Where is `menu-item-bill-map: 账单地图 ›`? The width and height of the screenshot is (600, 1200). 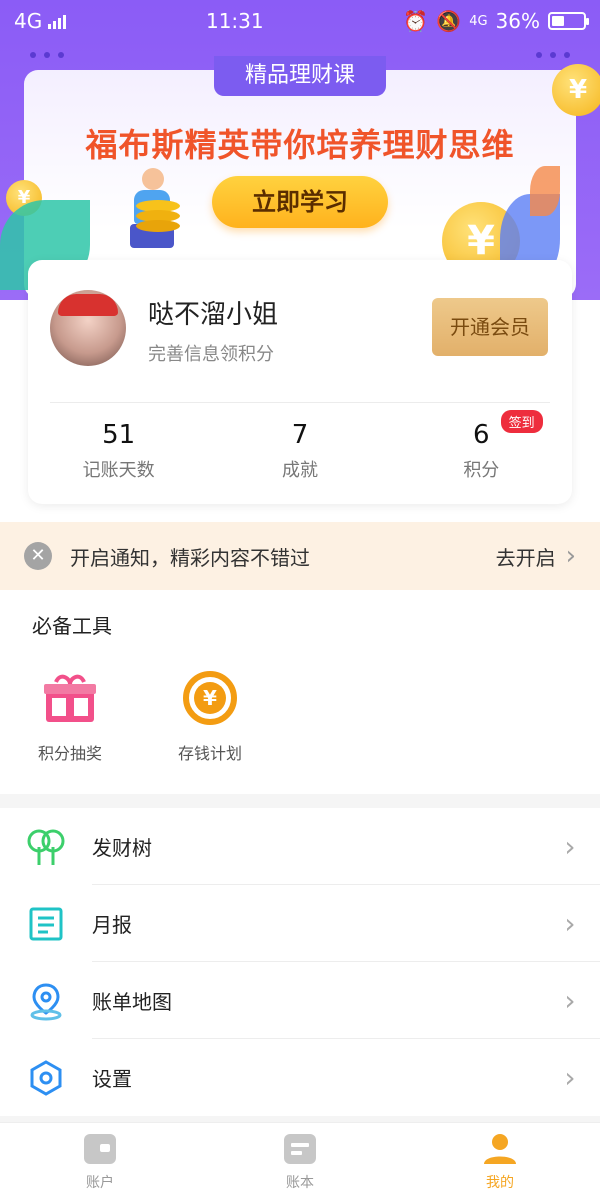 menu-item-bill-map: 账单地图 › is located at coordinates (300, 1000).